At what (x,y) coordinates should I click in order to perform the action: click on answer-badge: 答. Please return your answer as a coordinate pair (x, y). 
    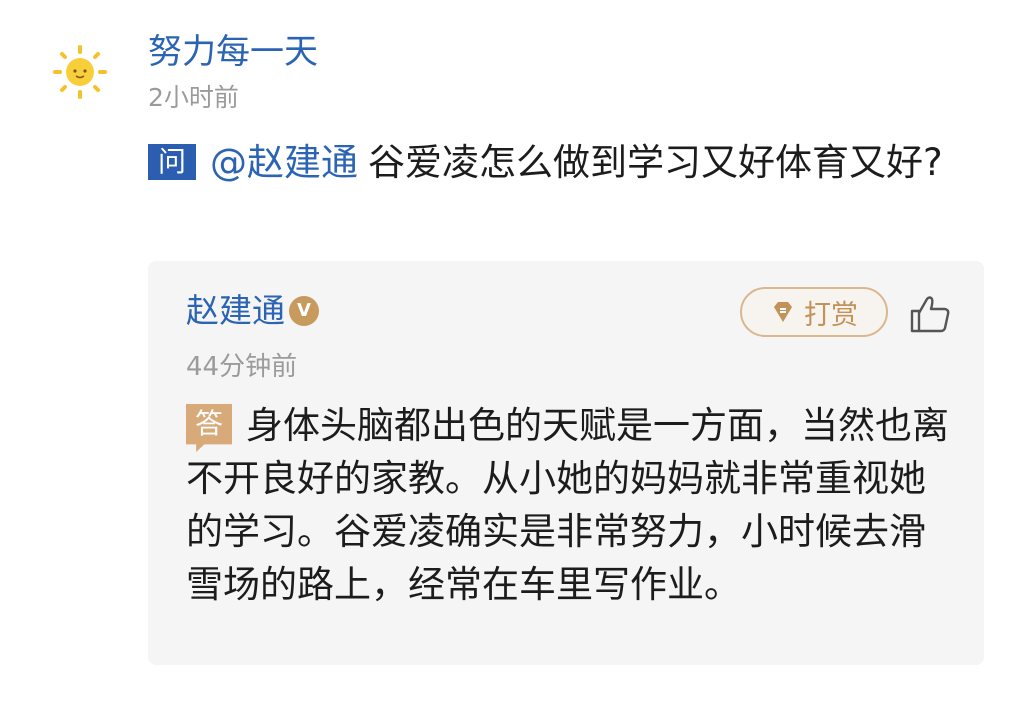
    Looking at the image, I should click on (209, 428).